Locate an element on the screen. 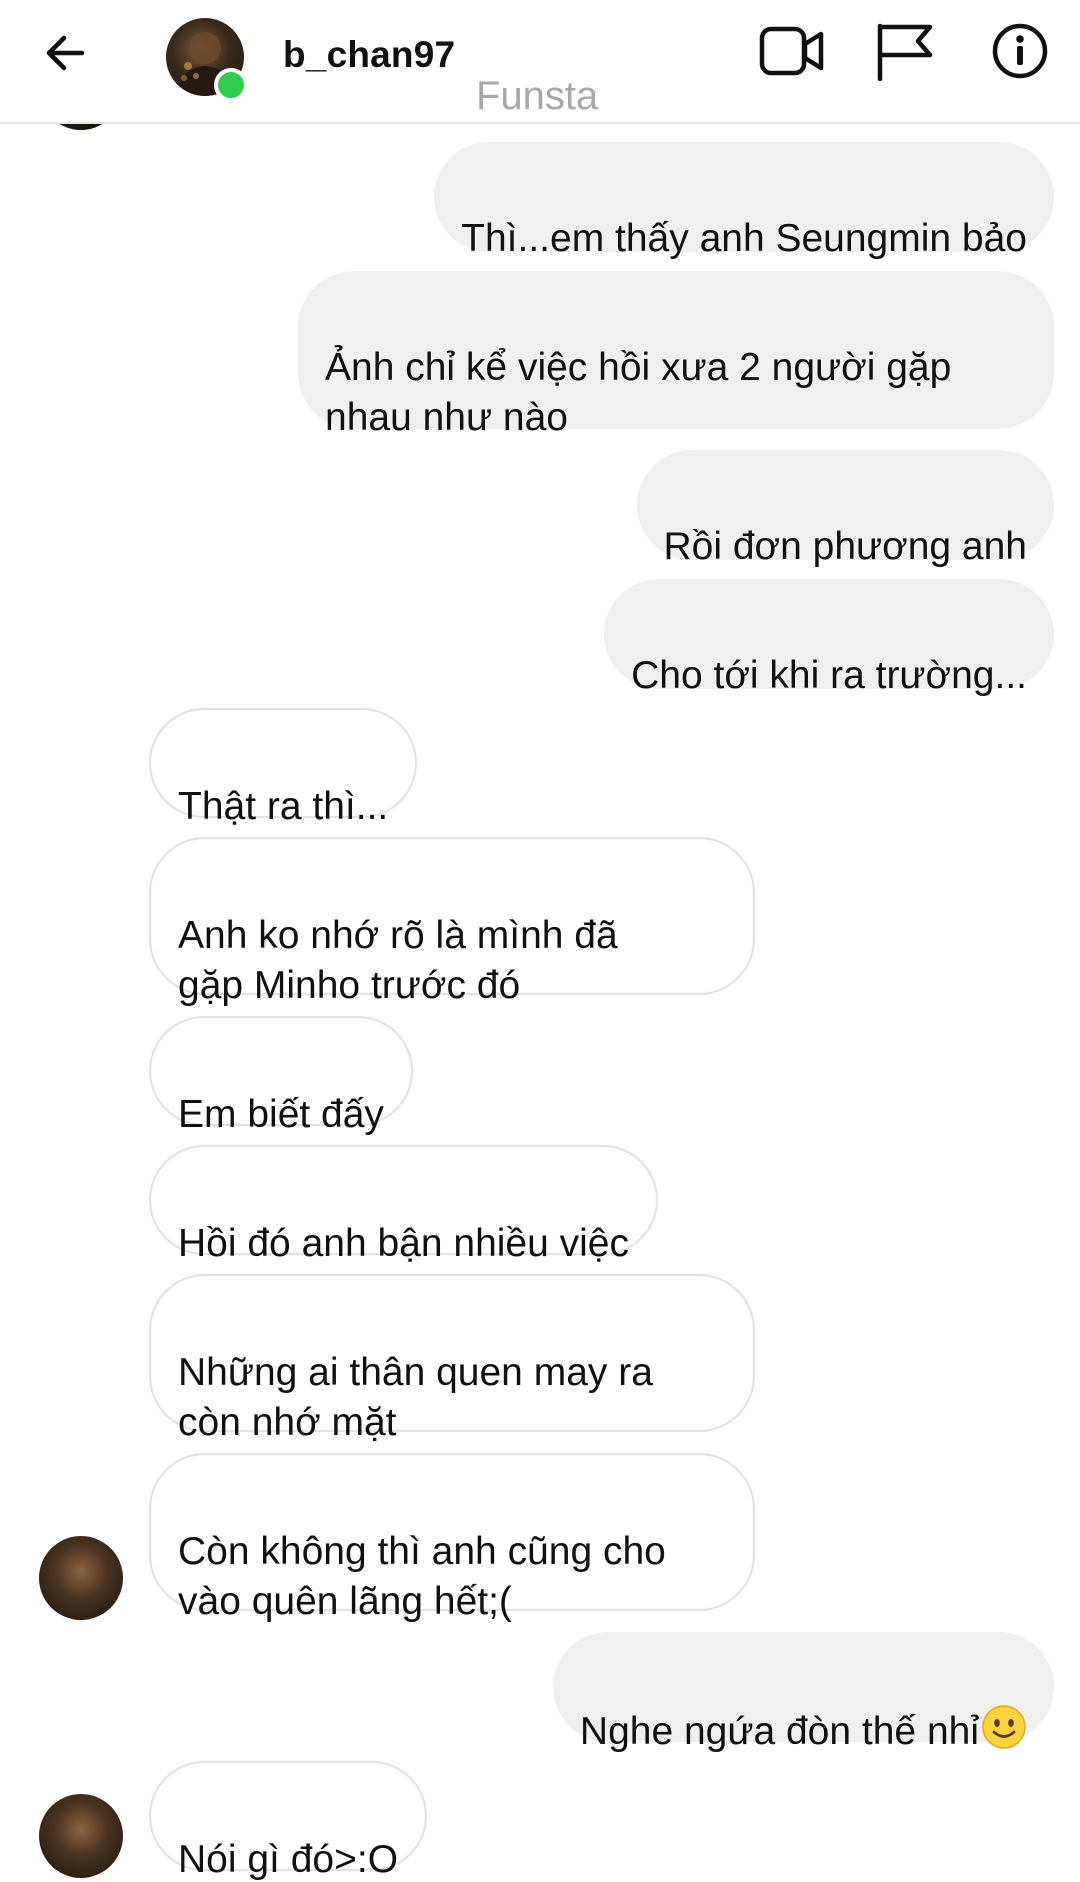  arrow-left-icon is located at coordinates (65, 55).